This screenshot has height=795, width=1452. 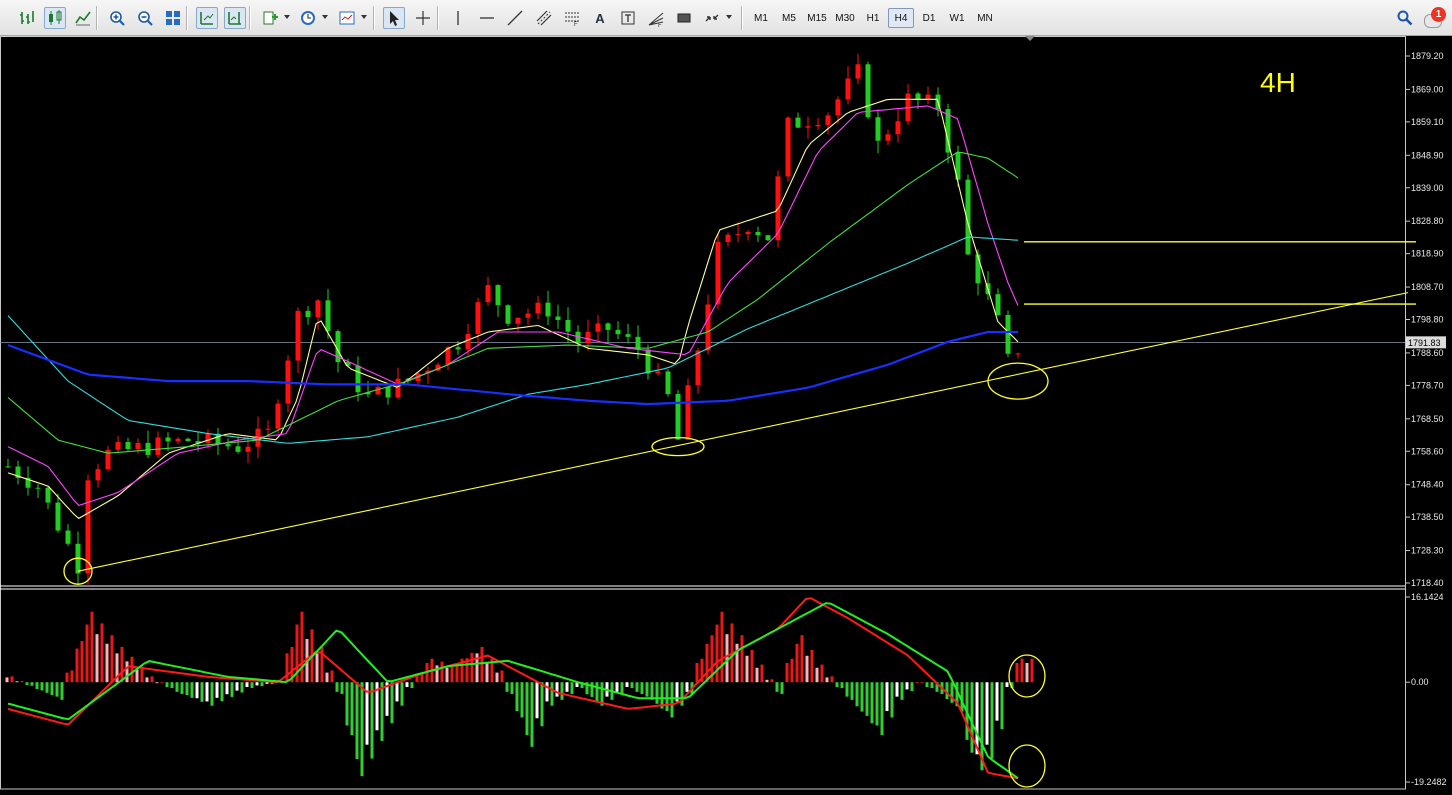 What do you see at coordinates (628, 18) in the screenshot?
I see `text-label-icon` at bounding box center [628, 18].